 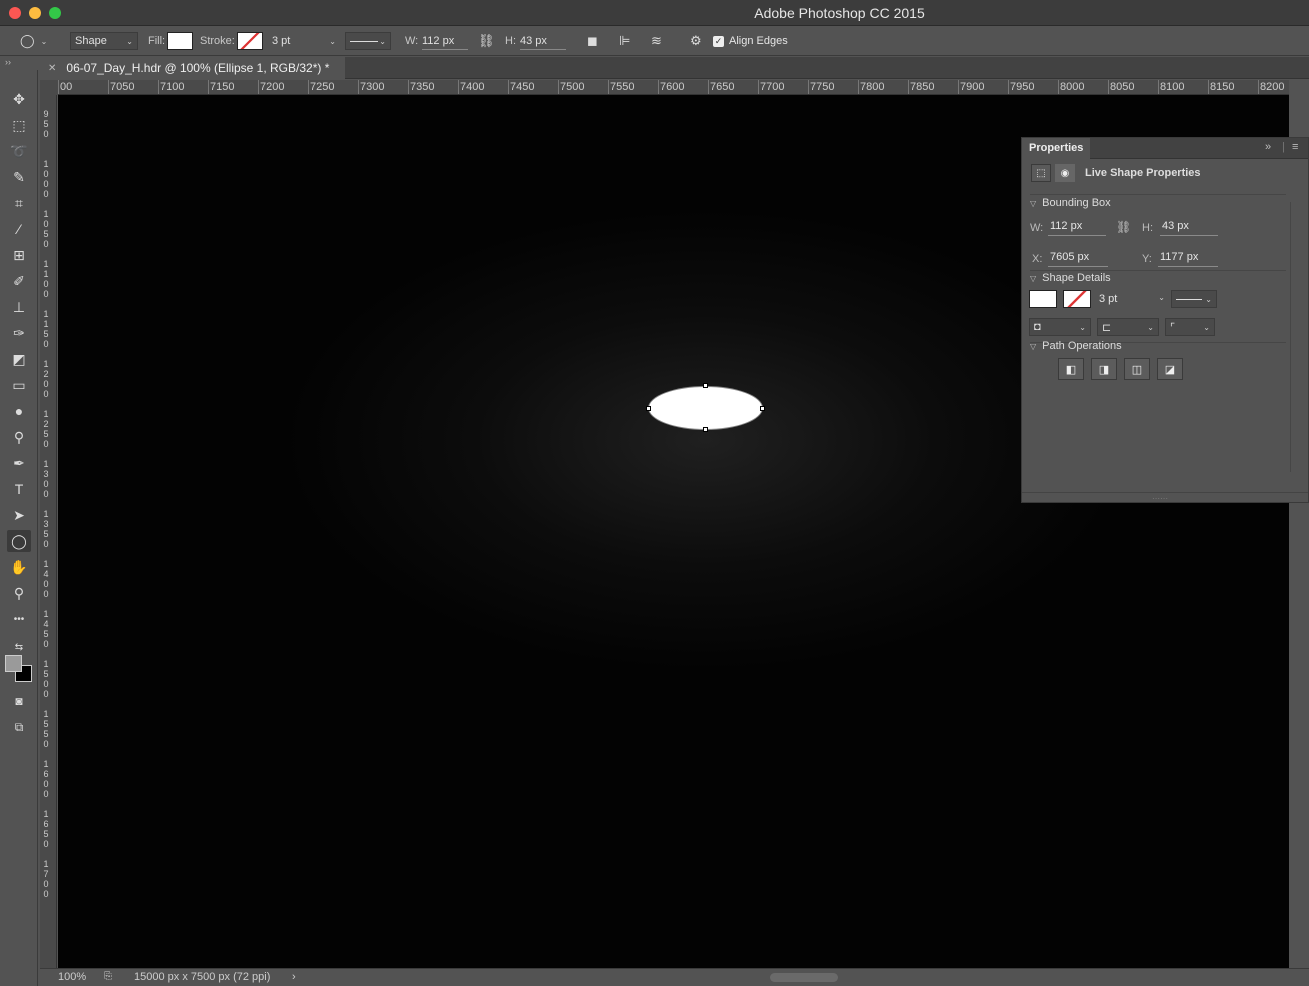 What do you see at coordinates (1170, 369) in the screenshot?
I see `exclude-shapes-icon: ◪` at bounding box center [1170, 369].